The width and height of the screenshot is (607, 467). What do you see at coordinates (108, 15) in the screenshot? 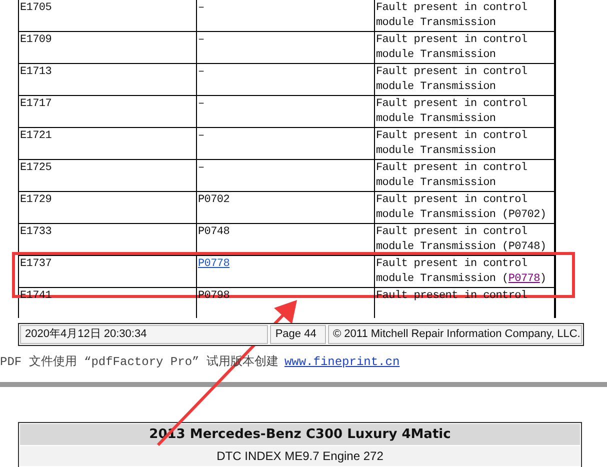
I see `table-cell: E1705` at bounding box center [108, 15].